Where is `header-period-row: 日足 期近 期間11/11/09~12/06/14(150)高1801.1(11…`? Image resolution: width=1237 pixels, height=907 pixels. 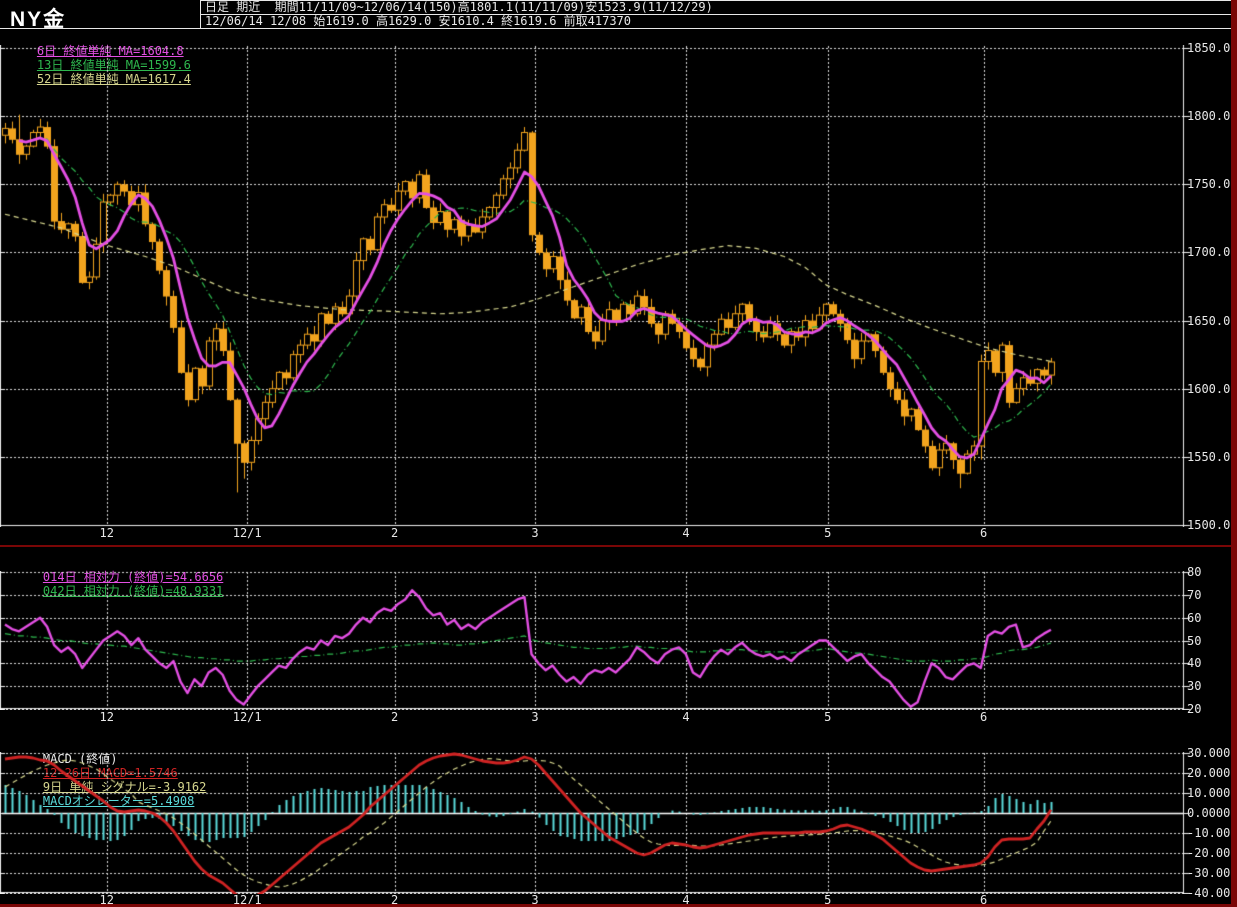 header-period-row: 日足 期近 期間11/11/09~12/06/14(150)高1801.1(11… is located at coordinates (459, 7).